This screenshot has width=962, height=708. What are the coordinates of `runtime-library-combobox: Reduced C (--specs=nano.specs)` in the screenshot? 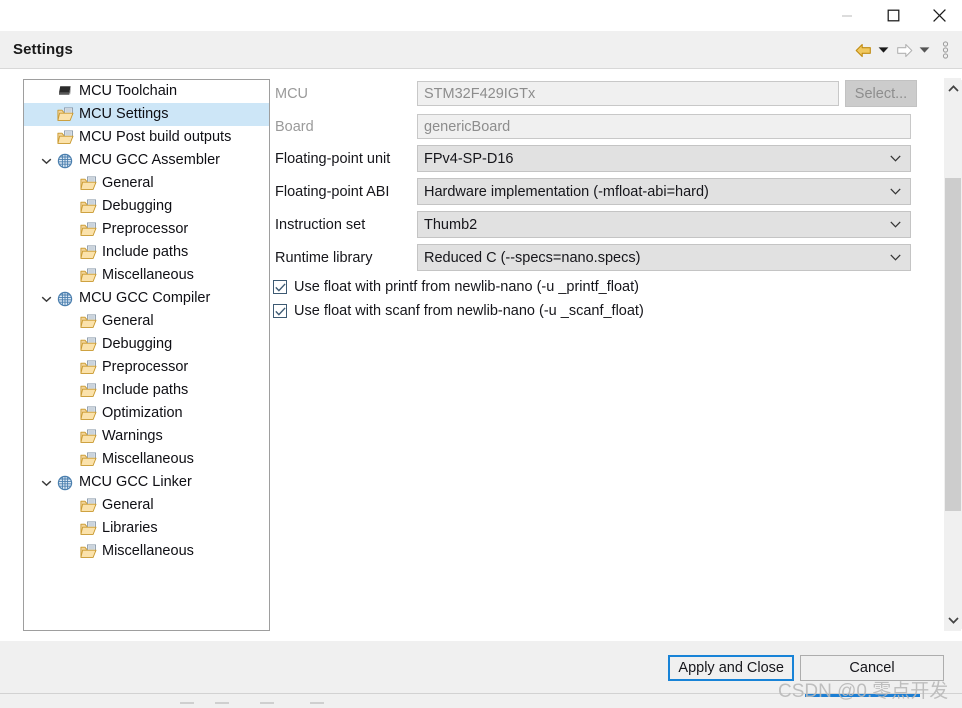 It's located at (664, 257).